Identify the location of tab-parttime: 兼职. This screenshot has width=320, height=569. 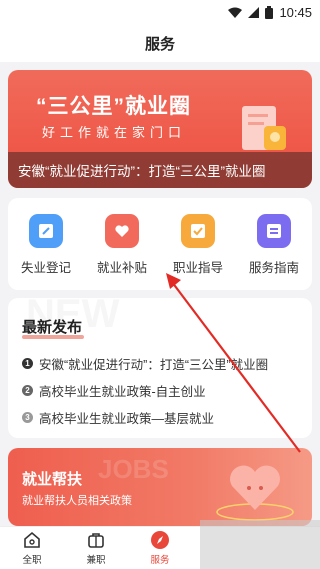
(96, 548).